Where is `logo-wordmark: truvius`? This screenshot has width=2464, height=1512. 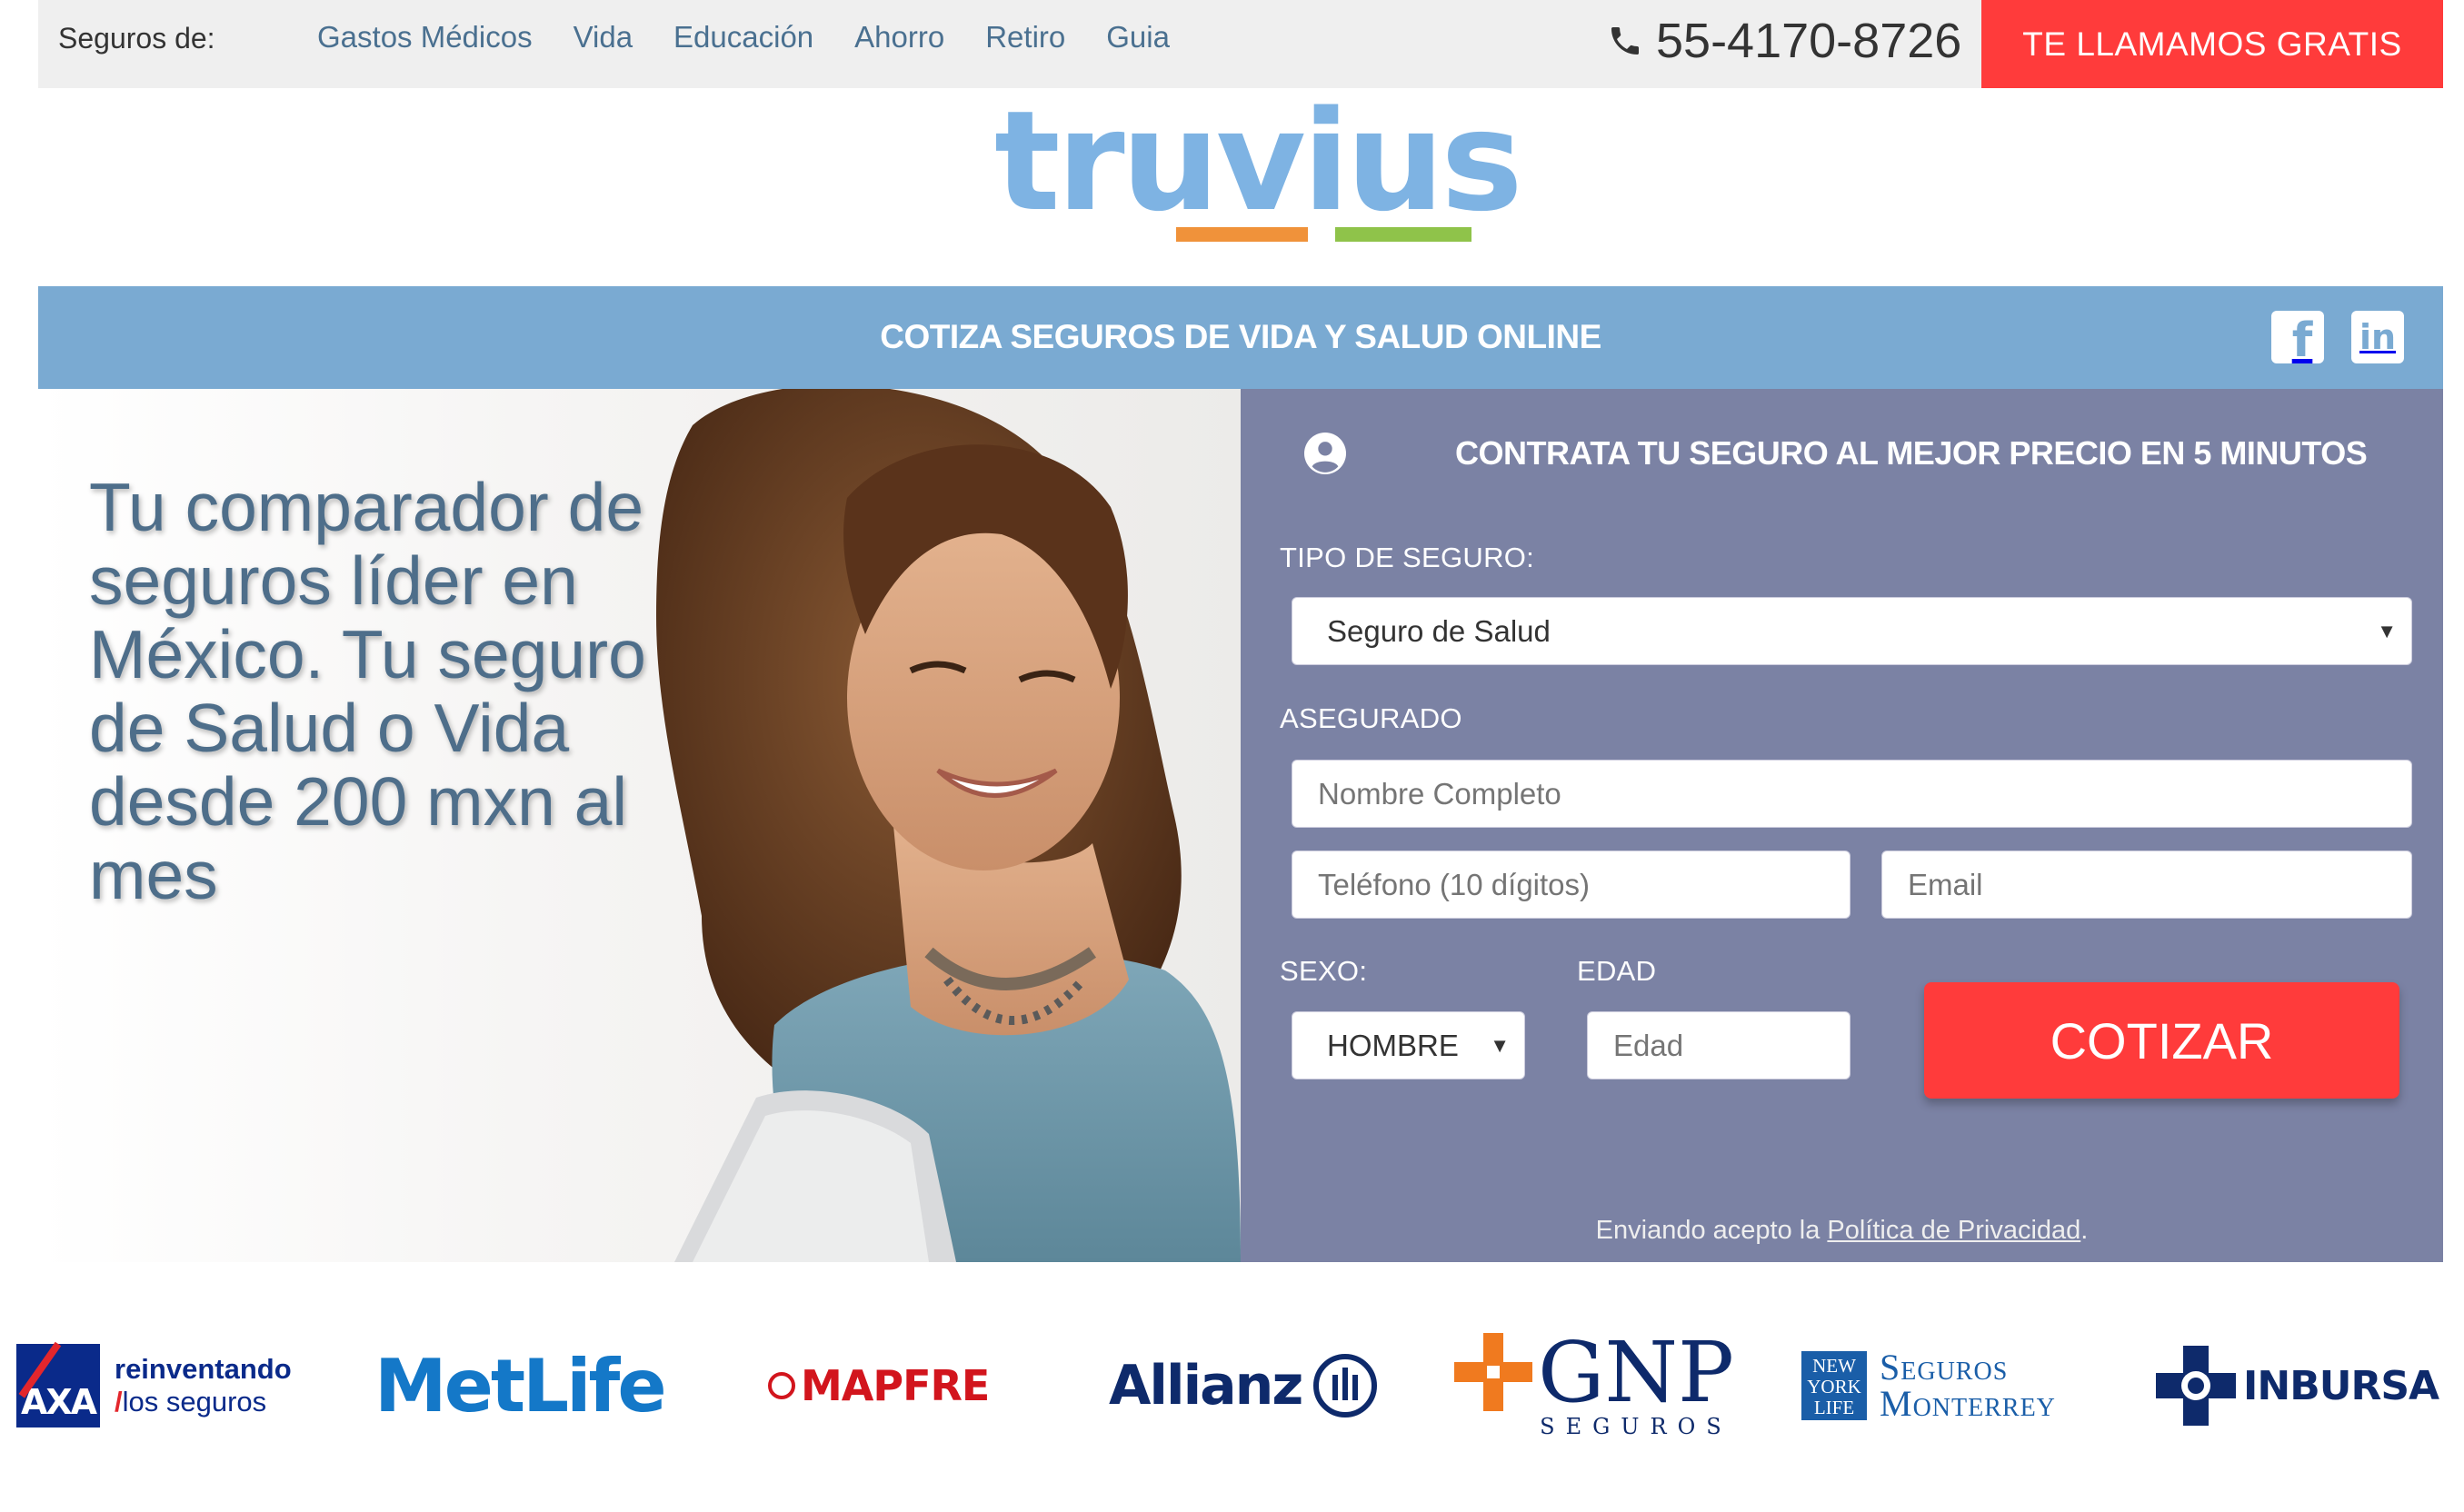 logo-wordmark: truvius is located at coordinates (1258, 161).